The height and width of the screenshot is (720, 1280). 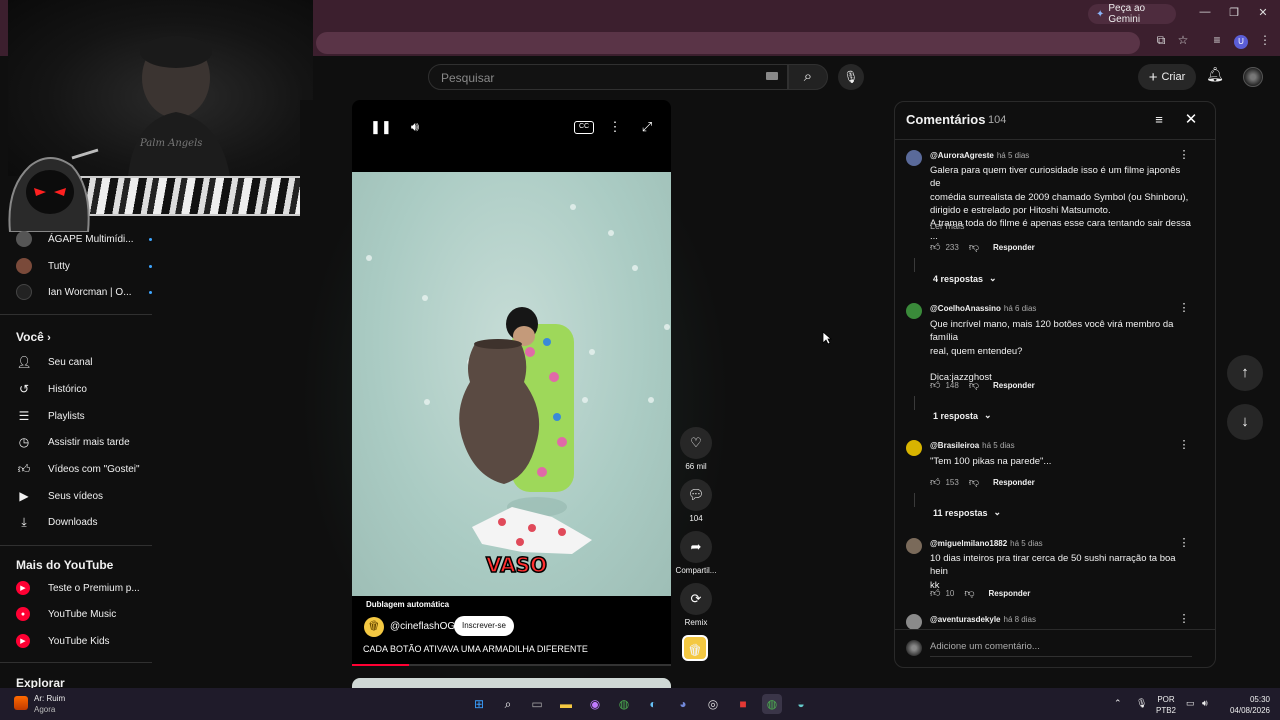 What do you see at coordinates (1141, 703) in the screenshot?
I see `microphone-tray-icon: 🎙︎` at bounding box center [1141, 703].